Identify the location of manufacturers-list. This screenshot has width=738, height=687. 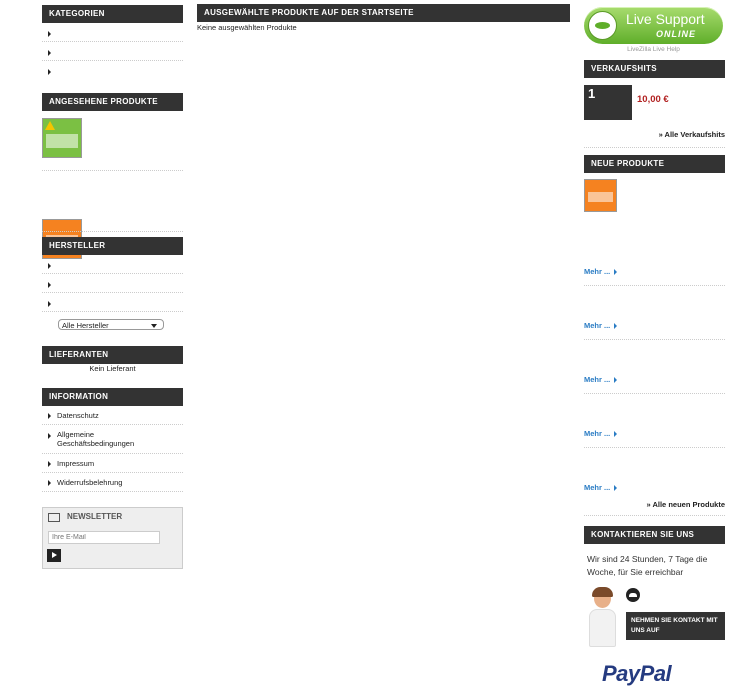
(112, 283).